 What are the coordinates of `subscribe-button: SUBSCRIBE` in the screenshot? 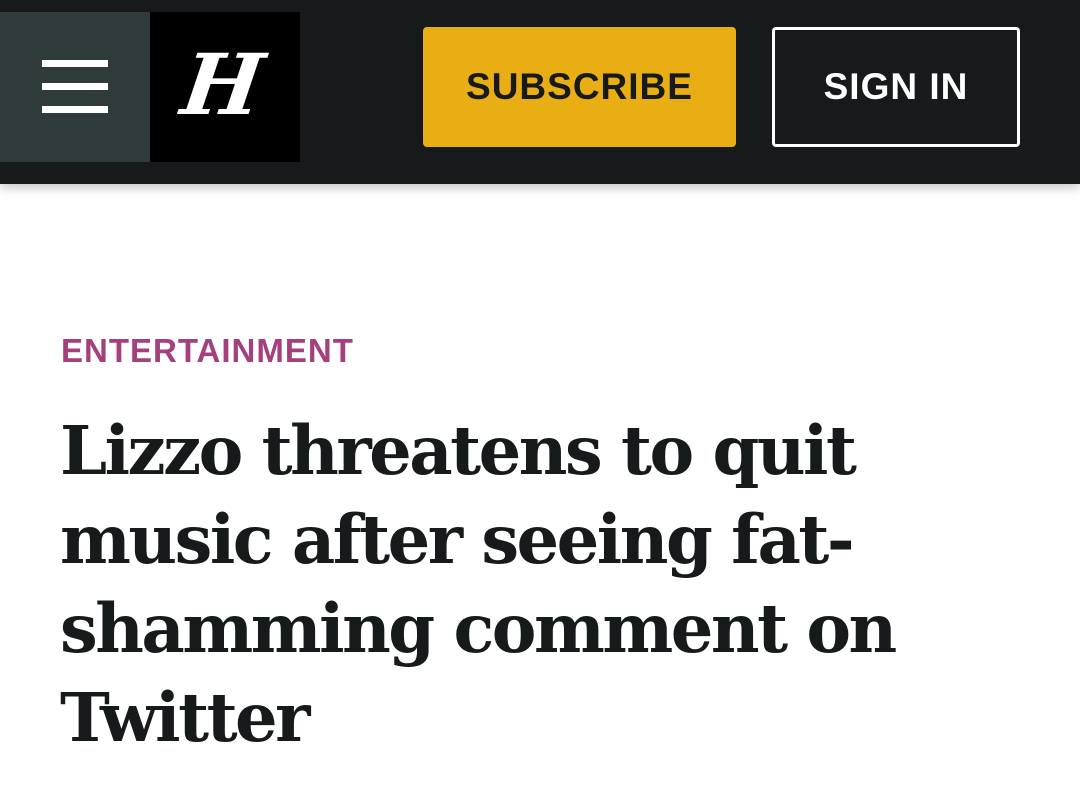 It's located at (579, 87).